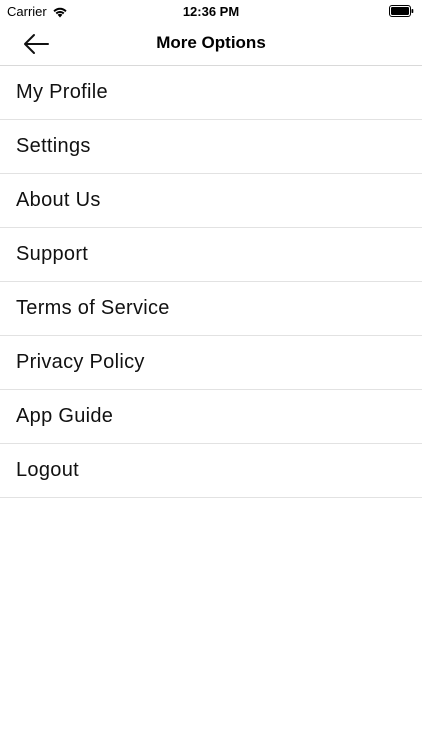 This screenshot has width=422, height=750. Describe the element at coordinates (211, 255) in the screenshot. I see `menu-item-support: Support` at that location.